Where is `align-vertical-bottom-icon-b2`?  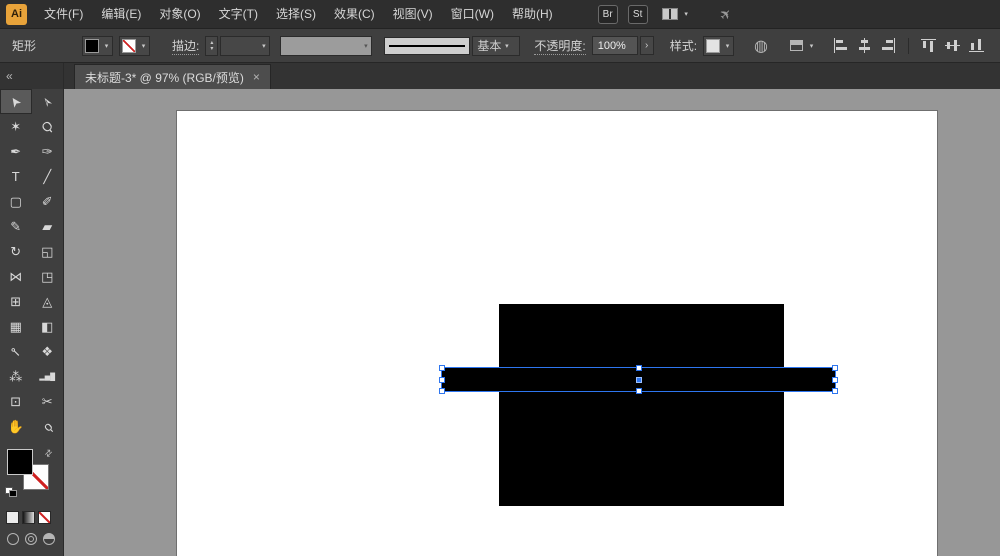 align-vertical-bottom-icon-b2 is located at coordinates (980, 44).